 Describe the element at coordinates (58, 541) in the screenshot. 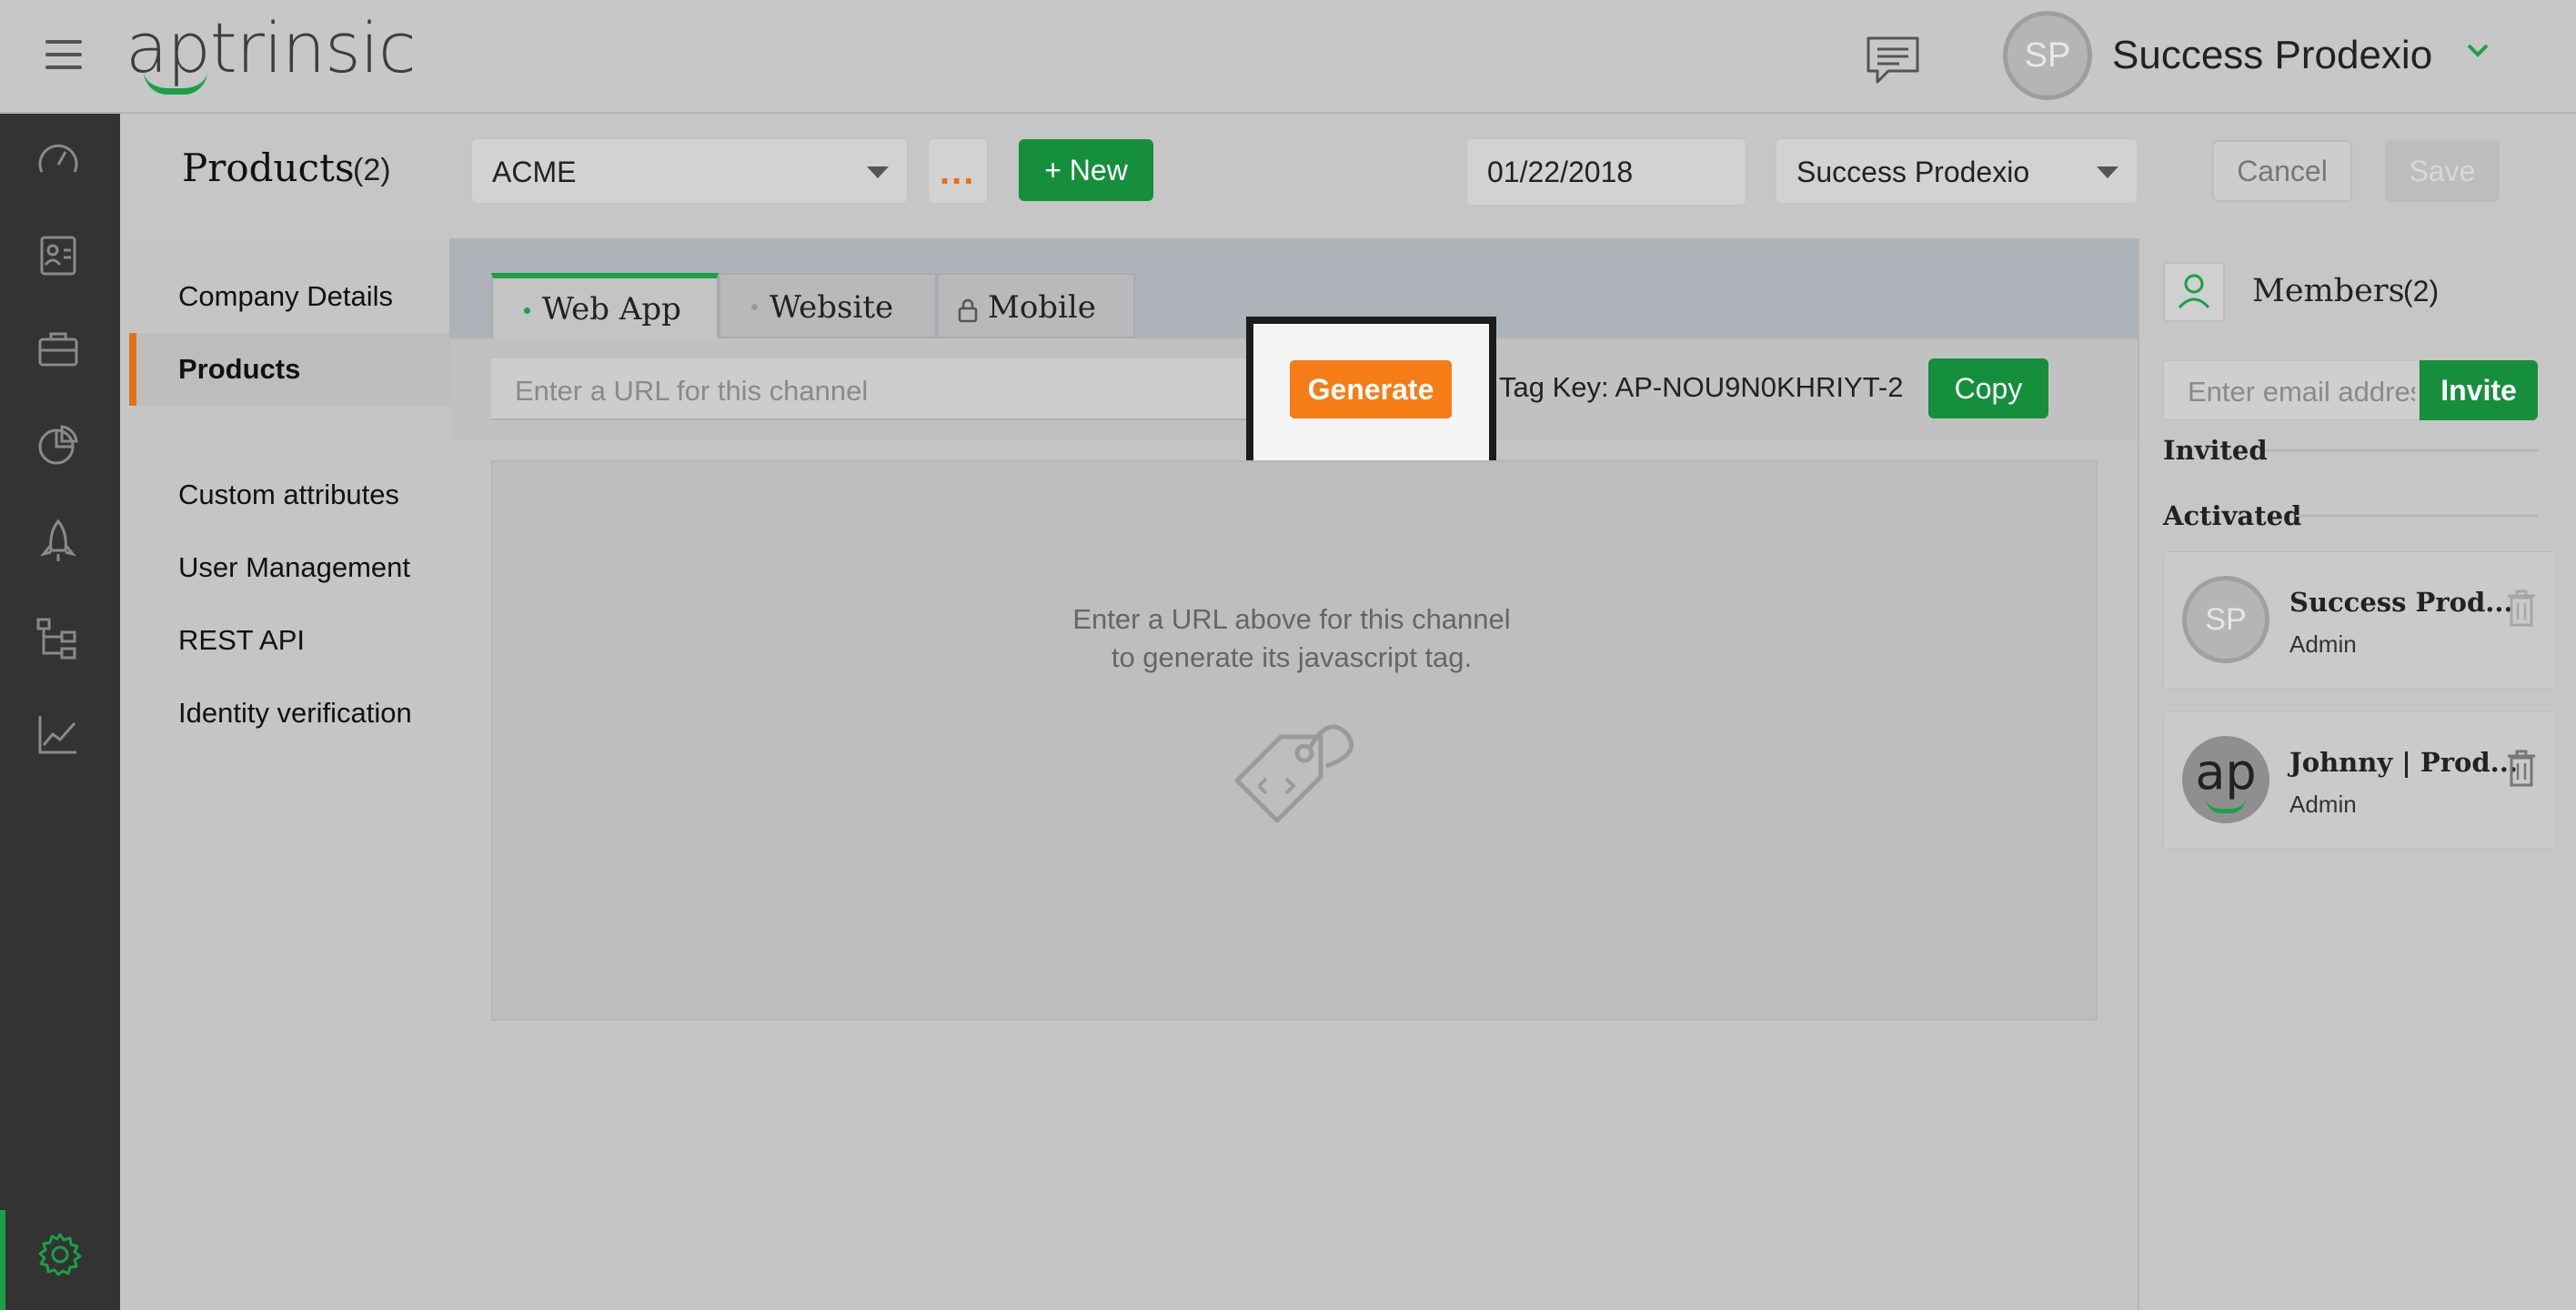

I see `engagements-icon` at that location.